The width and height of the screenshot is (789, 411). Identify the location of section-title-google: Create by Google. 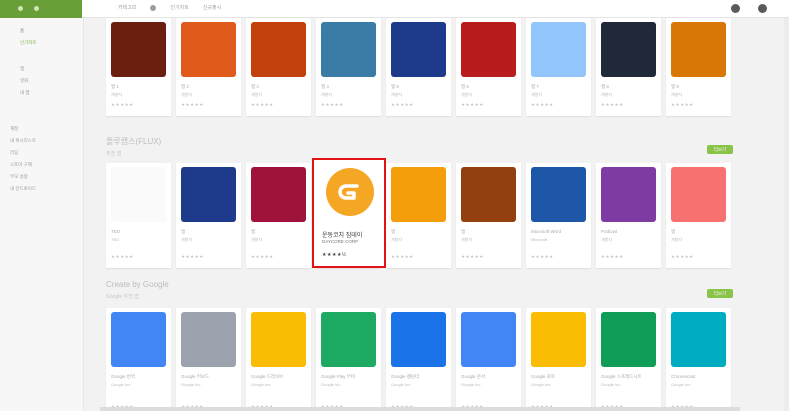
(137, 284).